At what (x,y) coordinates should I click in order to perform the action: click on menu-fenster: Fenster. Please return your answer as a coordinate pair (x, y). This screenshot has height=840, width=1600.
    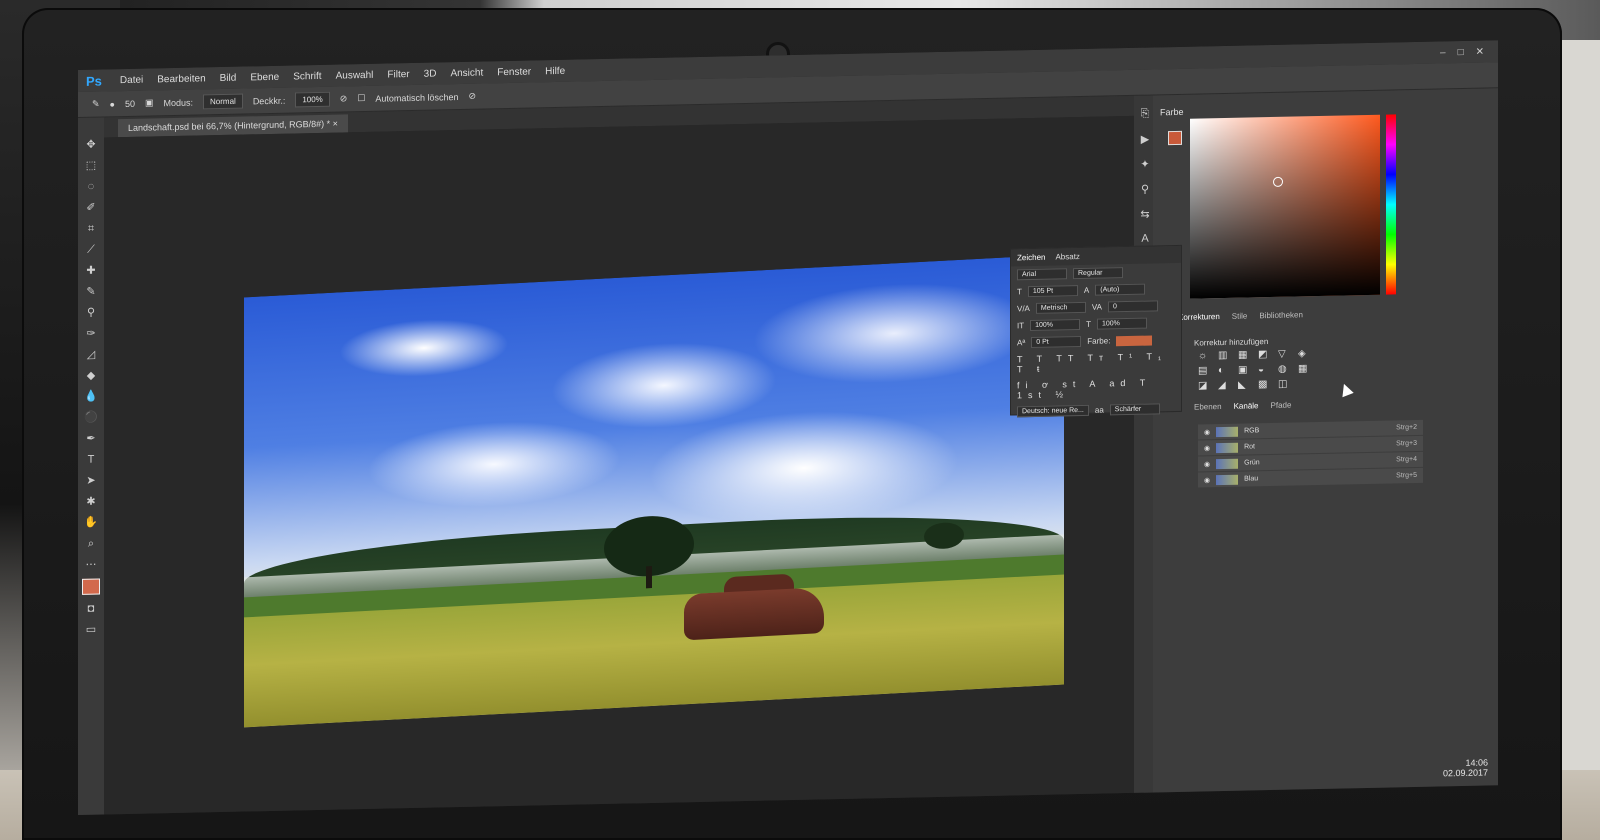
    Looking at the image, I should click on (514, 72).